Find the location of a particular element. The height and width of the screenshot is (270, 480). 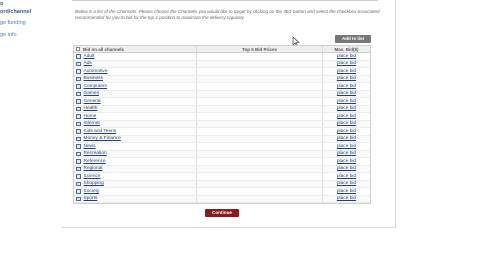

add-to-list-button: Add to list is located at coordinates (353, 39).